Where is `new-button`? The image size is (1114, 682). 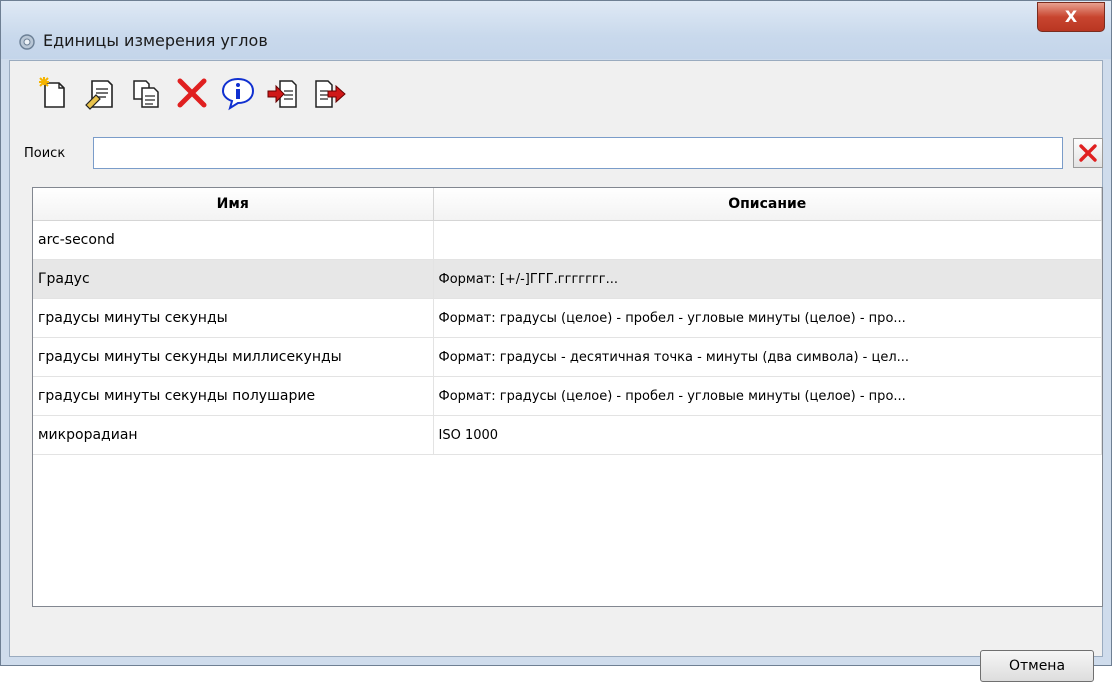 new-button is located at coordinates (54, 93).